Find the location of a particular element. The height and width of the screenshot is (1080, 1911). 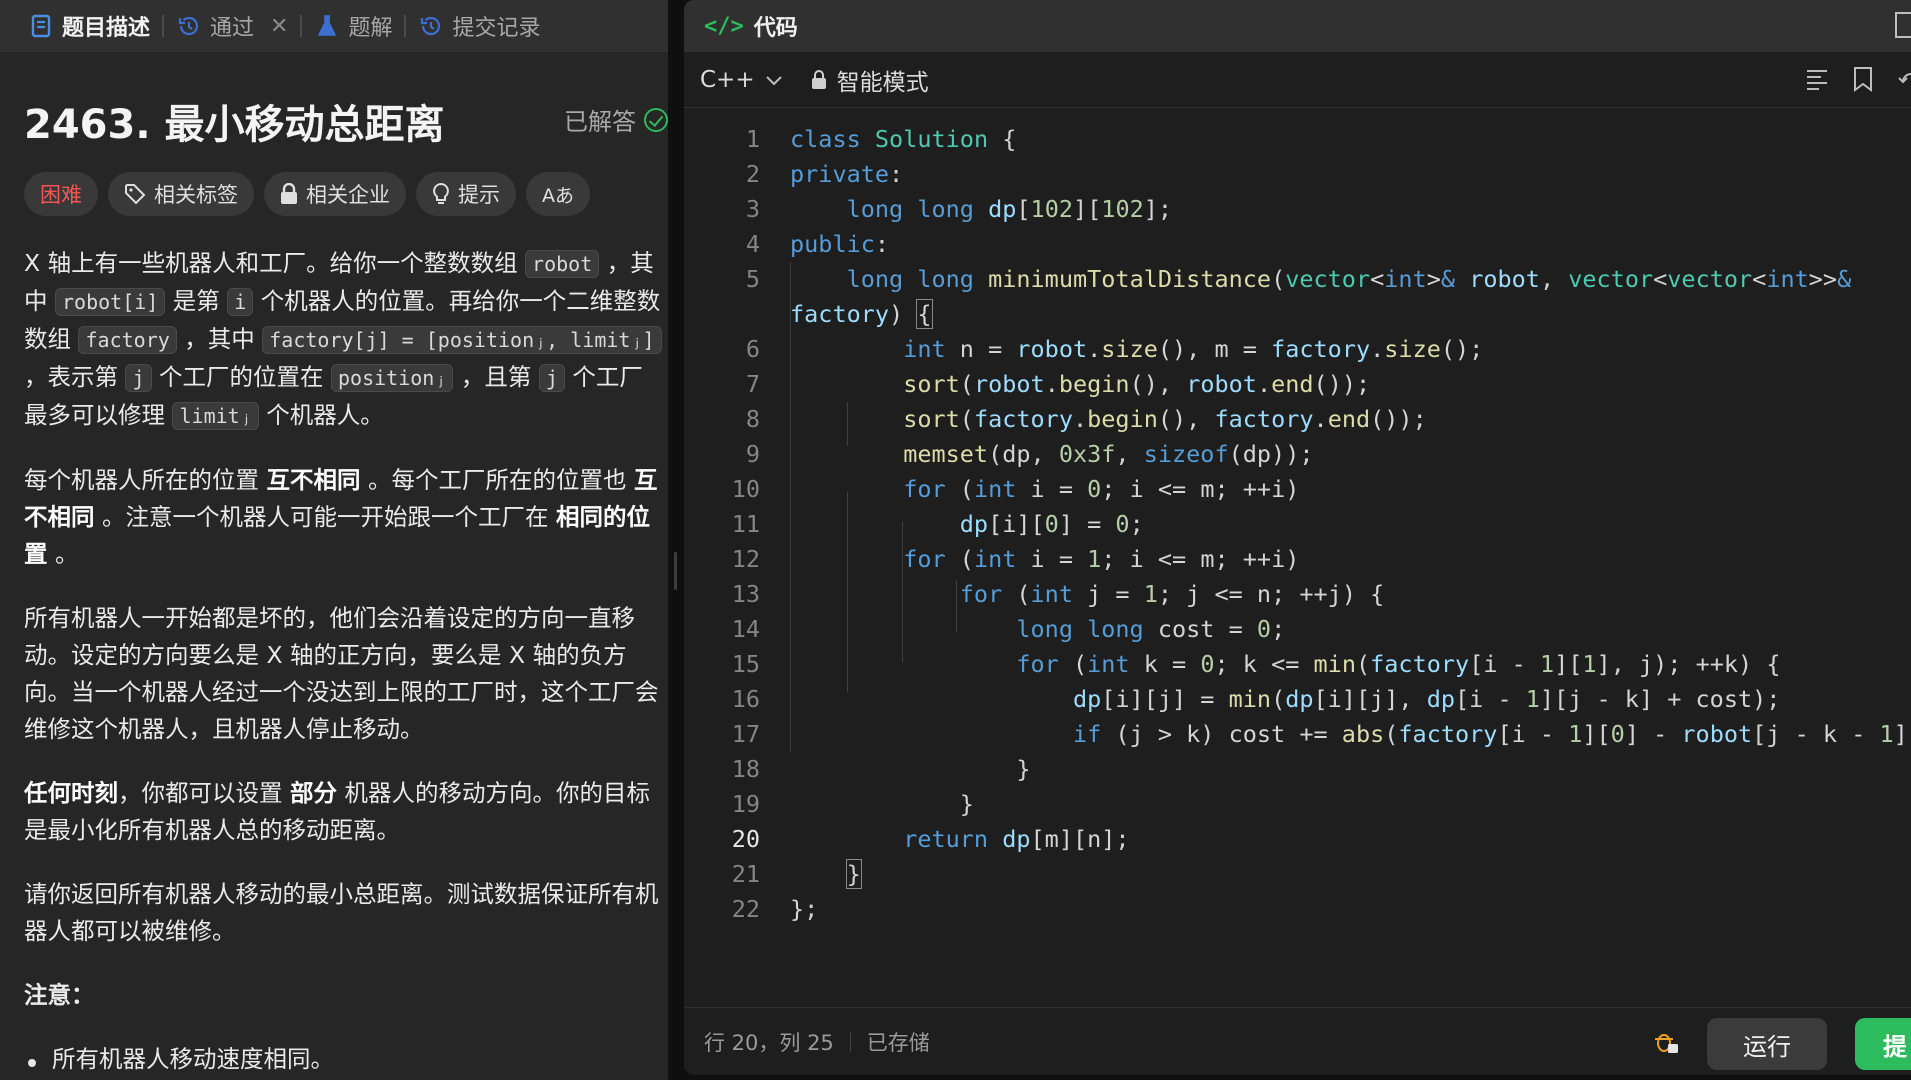

title-row: 2463. 最小移动总距离 已解答 is located at coordinates (346, 121).